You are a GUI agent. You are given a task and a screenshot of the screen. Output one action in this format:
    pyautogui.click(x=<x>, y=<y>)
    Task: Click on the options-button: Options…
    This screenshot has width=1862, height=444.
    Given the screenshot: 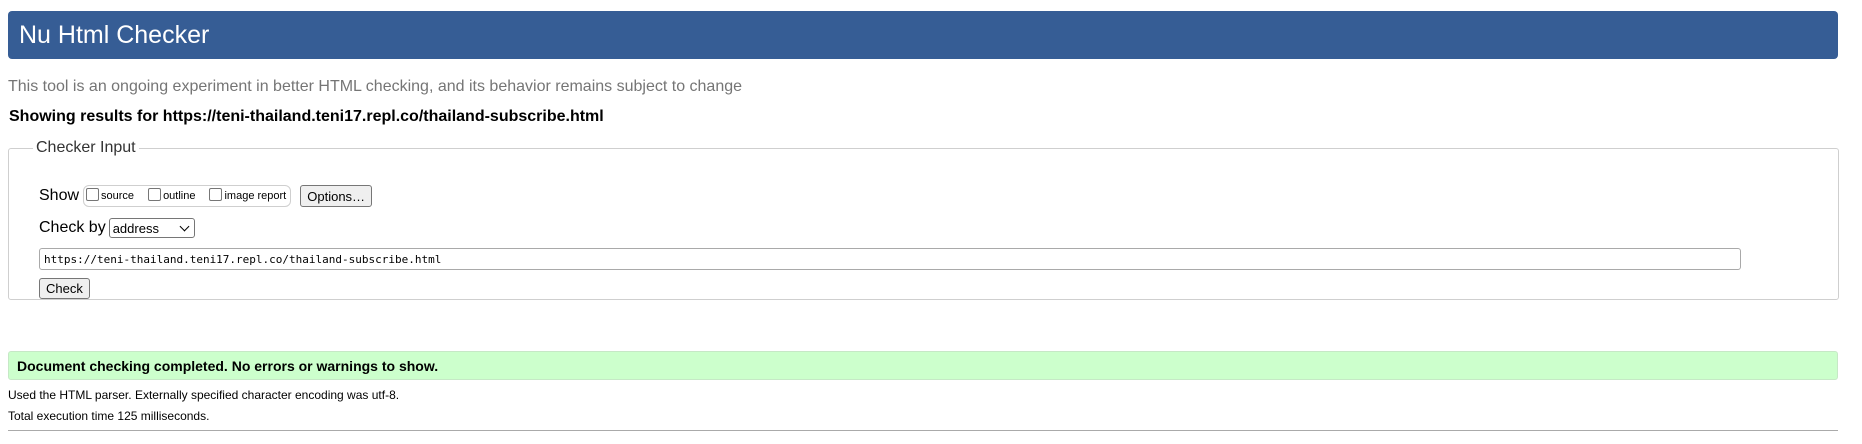 What is the action you would take?
    pyautogui.click(x=336, y=196)
    